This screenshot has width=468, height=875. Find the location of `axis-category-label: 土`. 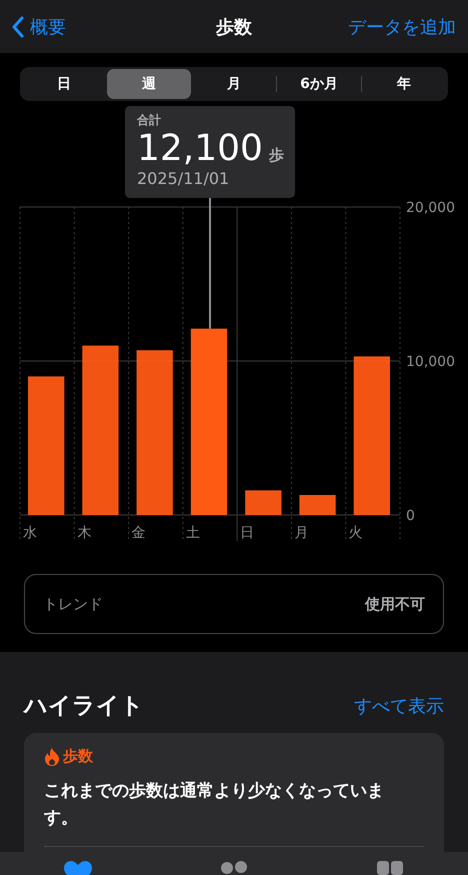

axis-category-label: 土 is located at coordinates (193, 533).